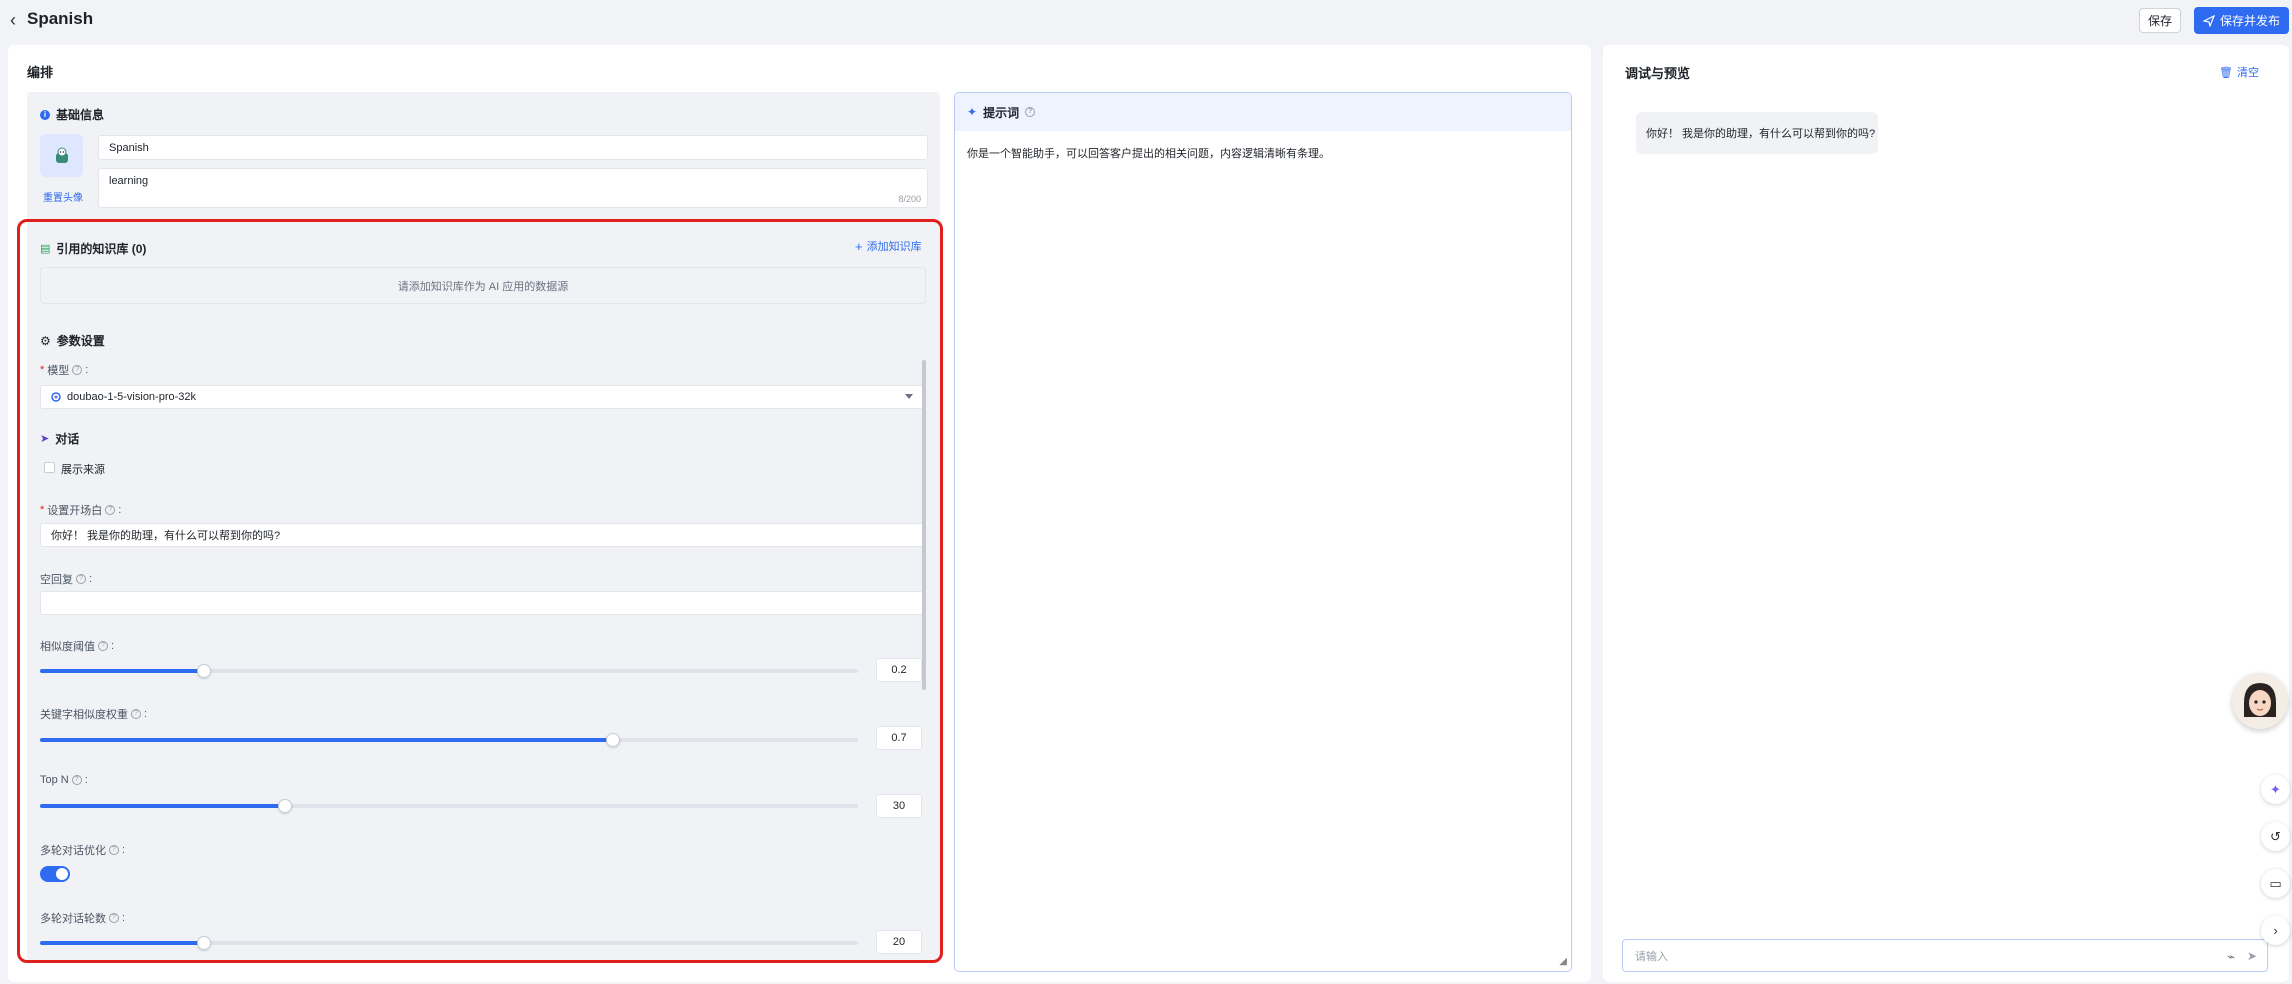 The image size is (2292, 984). Describe the element at coordinates (449, 943) in the screenshot. I see `multi-rounds-slider` at that location.